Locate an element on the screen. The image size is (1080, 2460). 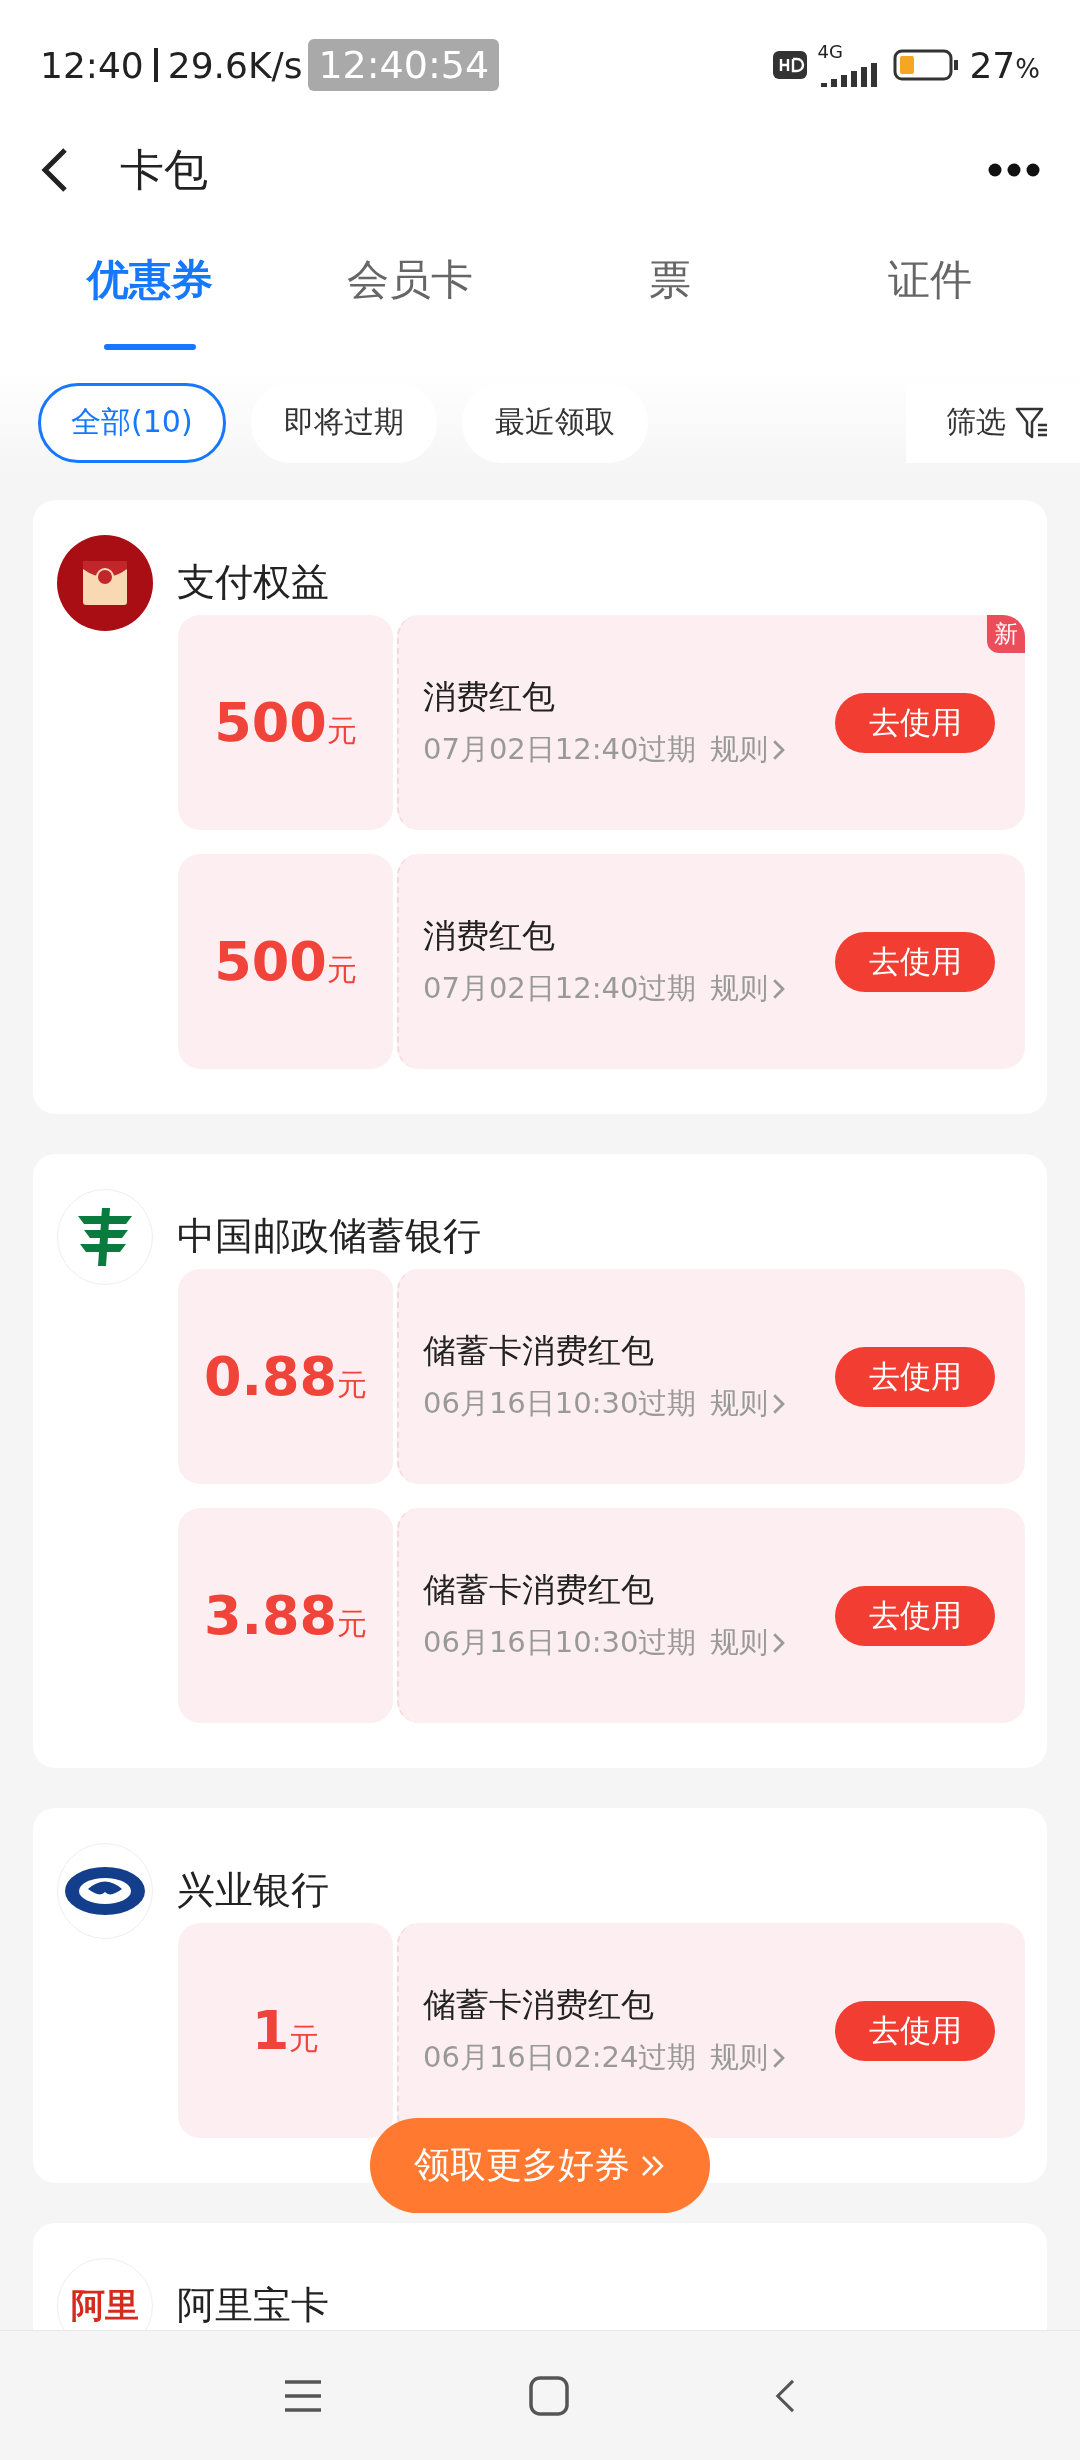
menu-icon is located at coordinates (302, 2395).